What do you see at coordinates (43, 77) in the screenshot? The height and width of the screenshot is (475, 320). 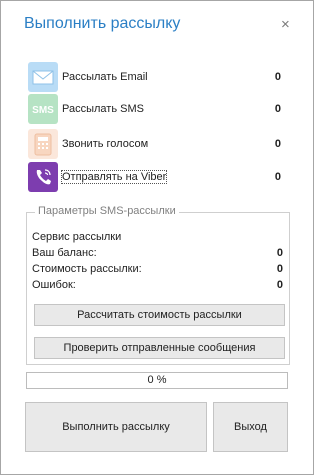 I see `email-icon` at bounding box center [43, 77].